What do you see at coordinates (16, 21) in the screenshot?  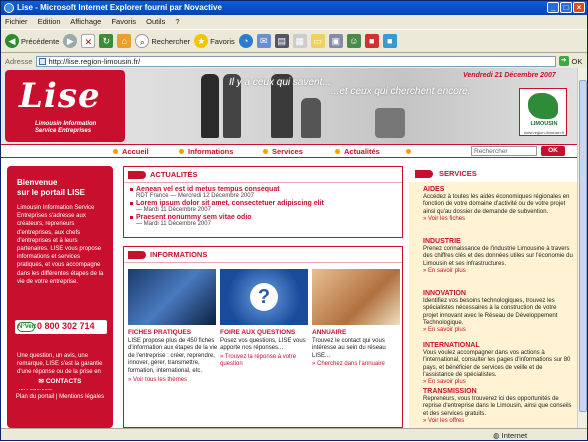 I see `menu-fichier: Fichier` at bounding box center [16, 21].